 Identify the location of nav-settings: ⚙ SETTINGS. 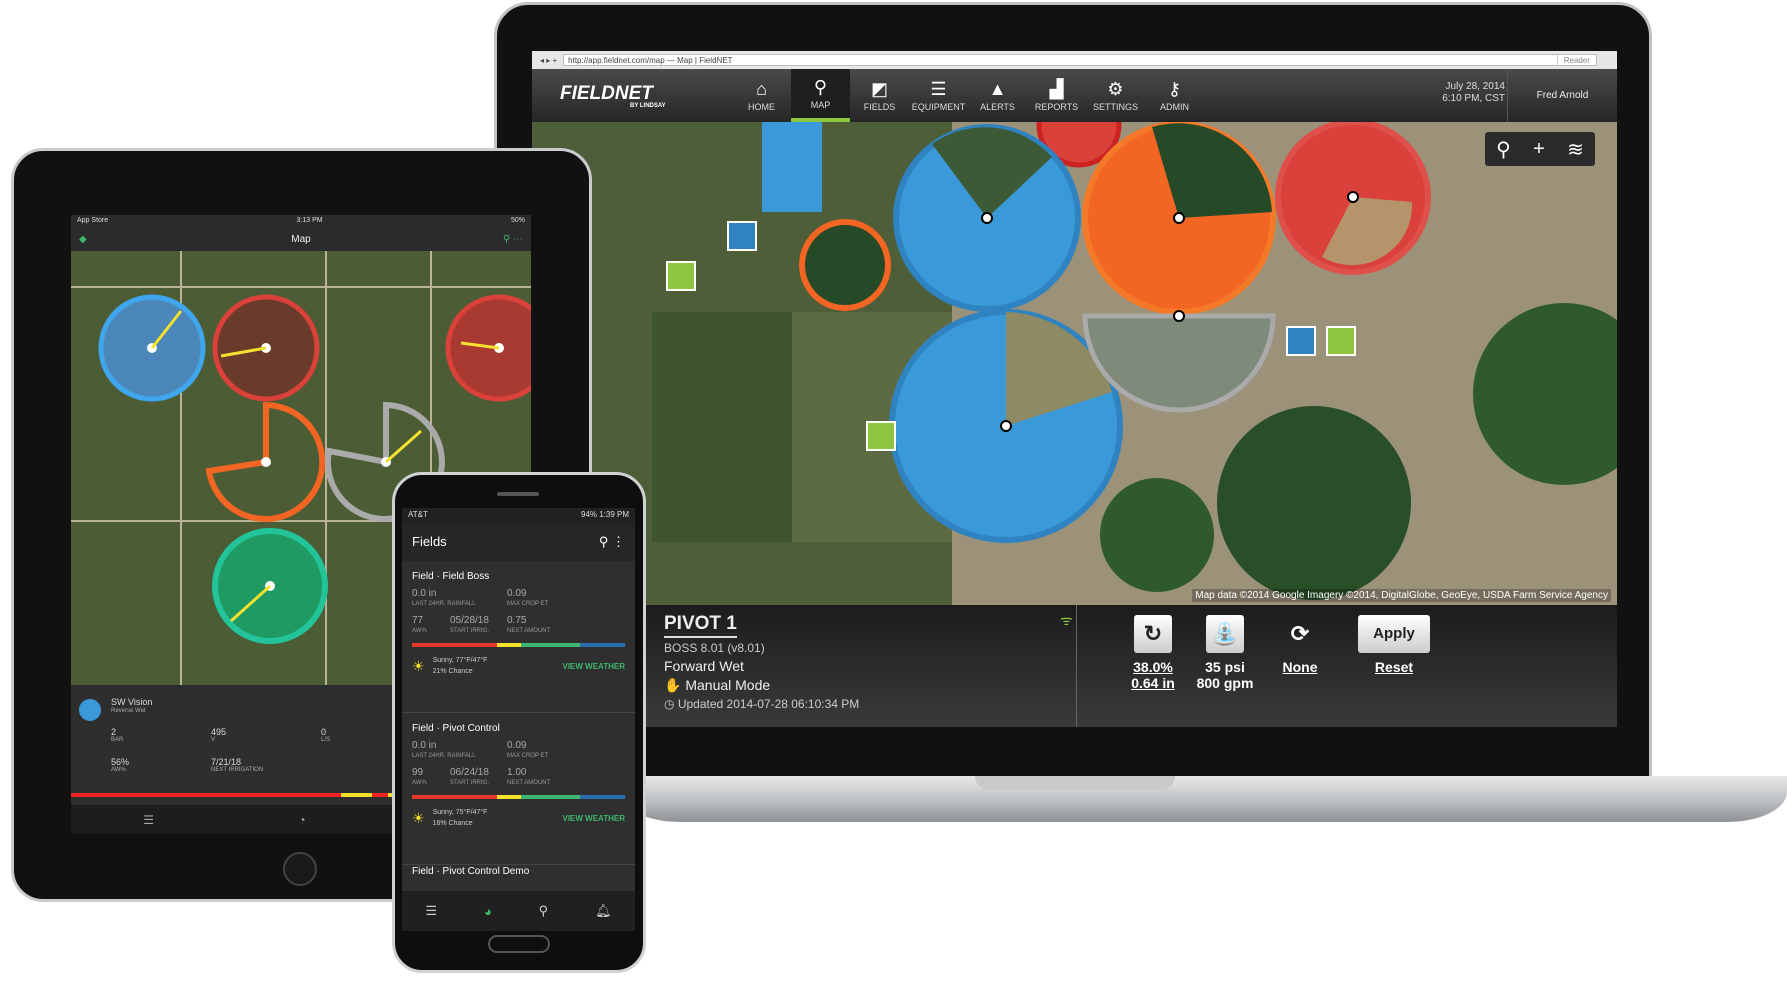
(1115, 95).